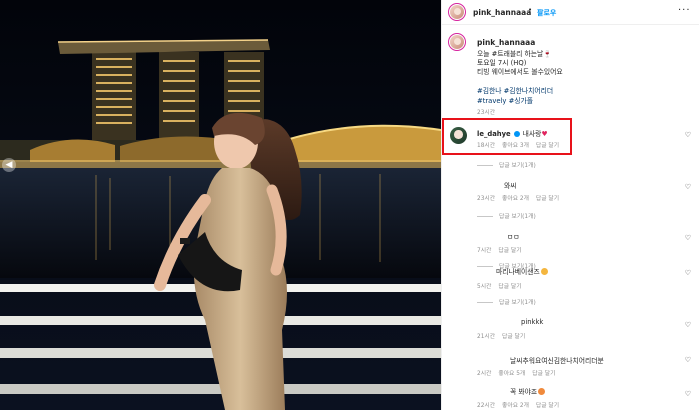 This screenshot has height=410, width=699. I want to click on comment-time: 2시간, so click(484, 374).